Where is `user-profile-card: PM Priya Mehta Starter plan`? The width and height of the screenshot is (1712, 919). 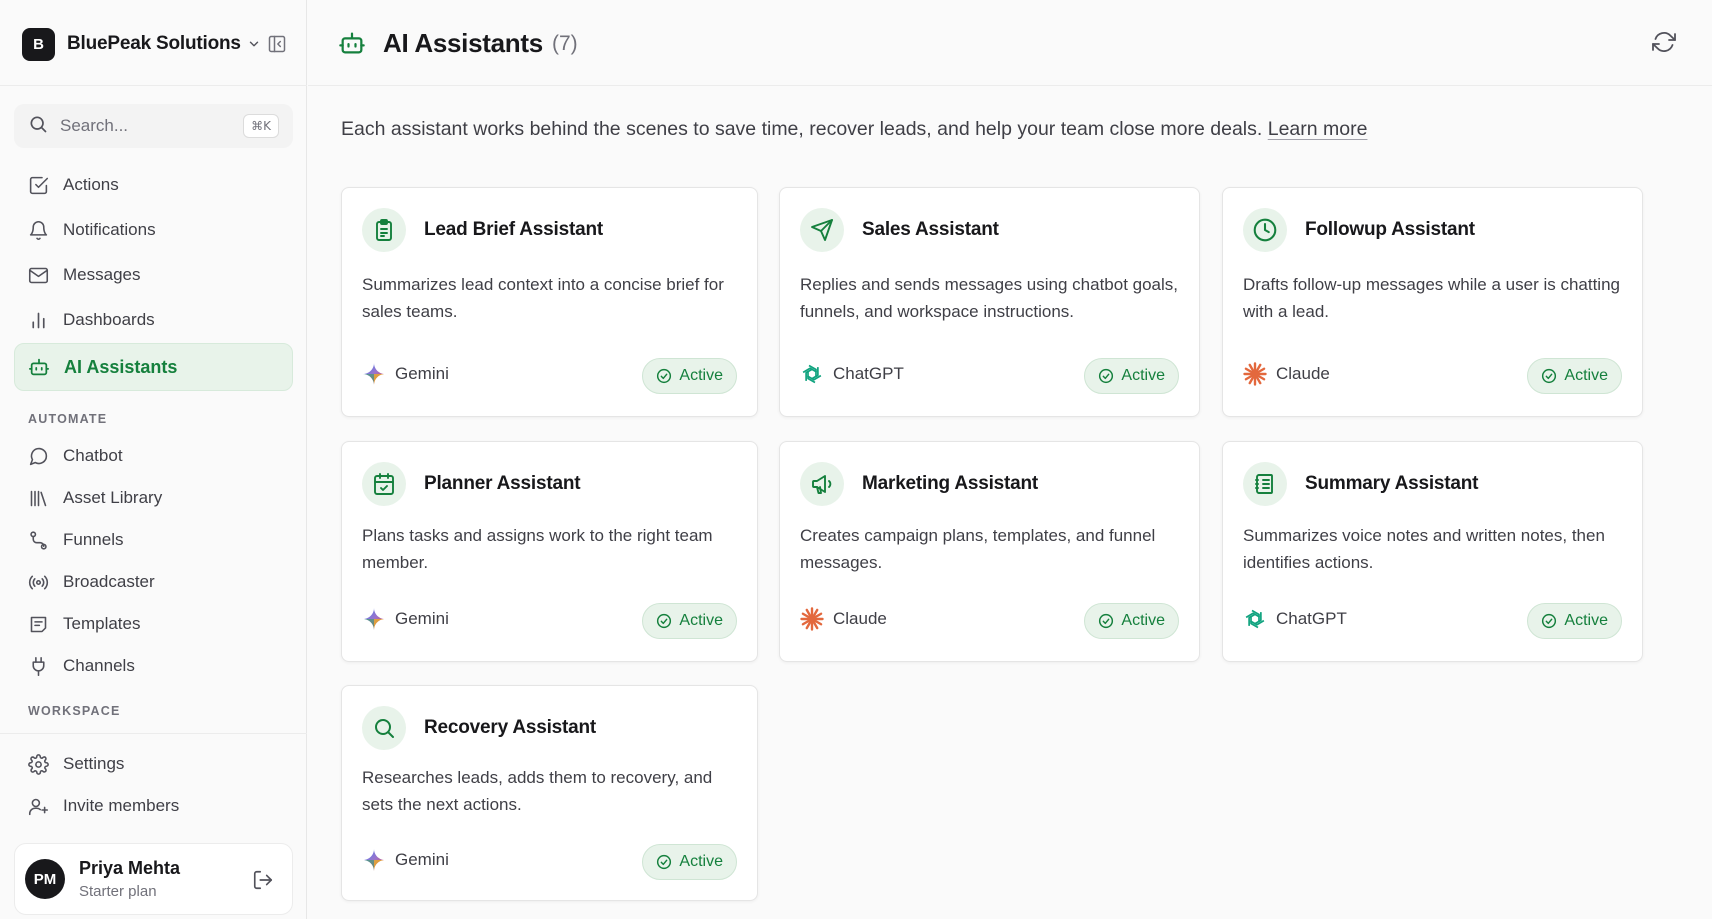
user-profile-card: PM Priya Mehta Starter plan is located at coordinates (153, 879).